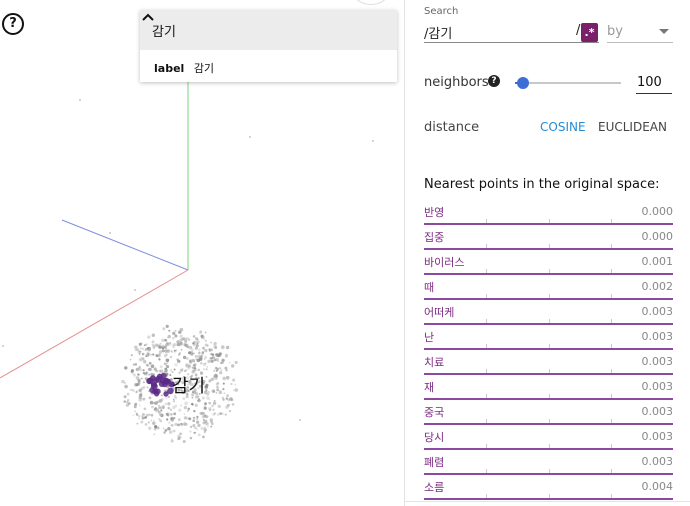  I want to click on search-input: /감기 /, so click(511, 32).